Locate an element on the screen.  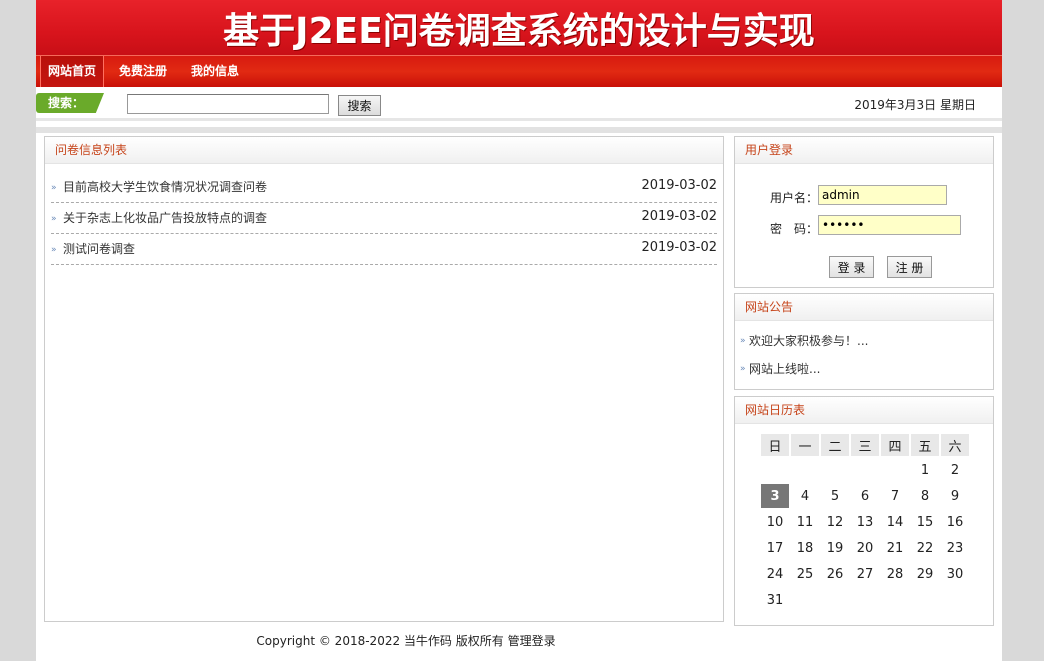
calendar-day: 20 is located at coordinates (865, 548).